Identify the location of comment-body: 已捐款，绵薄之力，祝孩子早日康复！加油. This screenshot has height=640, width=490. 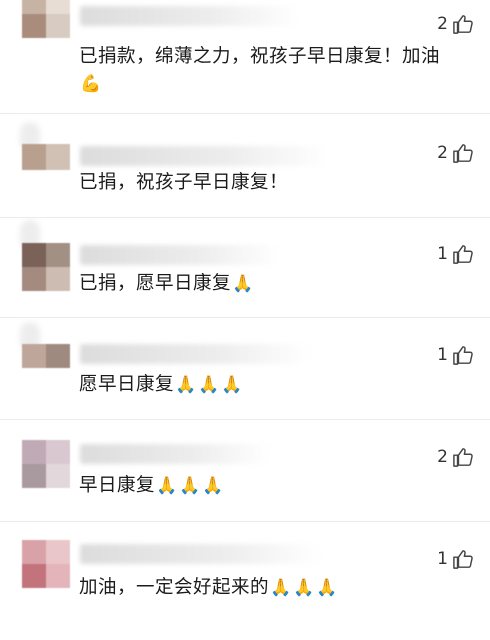
(260, 56).